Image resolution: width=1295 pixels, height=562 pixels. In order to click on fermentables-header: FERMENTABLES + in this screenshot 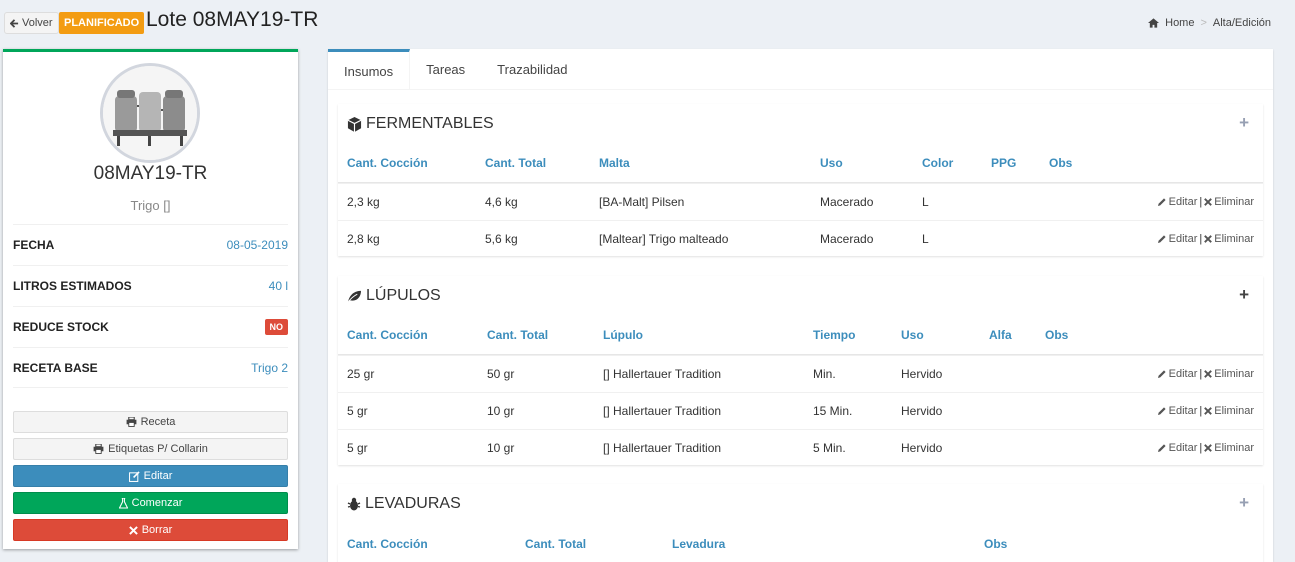, I will do `click(800, 124)`.